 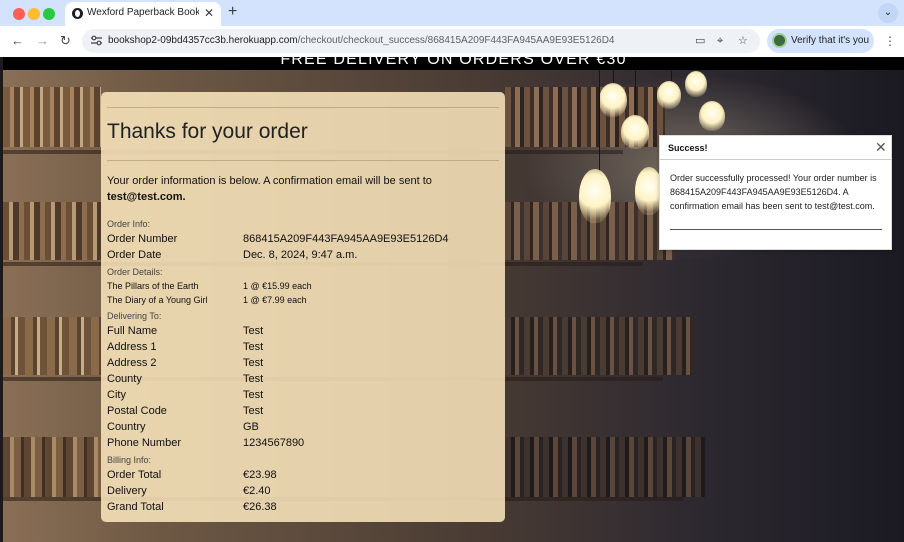 What do you see at coordinates (830, 40) in the screenshot?
I see `verify-label: Verify that it's you` at bounding box center [830, 40].